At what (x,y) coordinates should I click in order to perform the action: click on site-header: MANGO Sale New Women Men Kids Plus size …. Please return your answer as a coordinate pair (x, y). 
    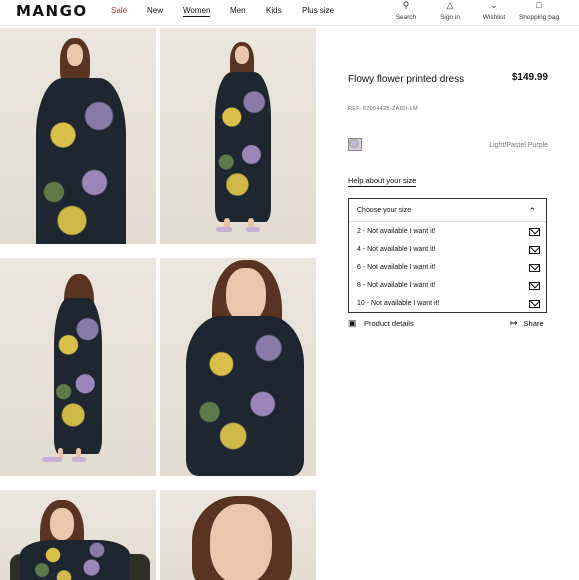
    Looking at the image, I should click on (289, 13).